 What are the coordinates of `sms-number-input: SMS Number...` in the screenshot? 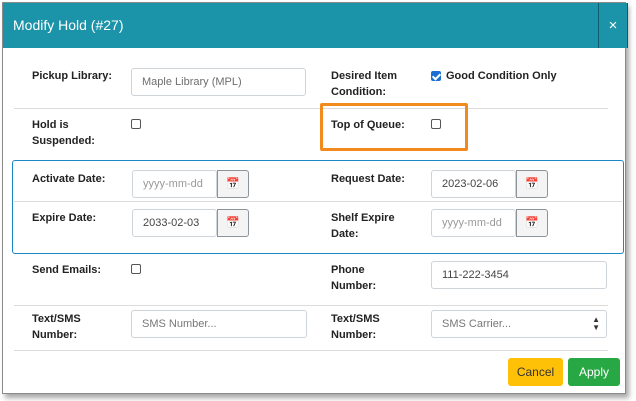 It's located at (219, 324).